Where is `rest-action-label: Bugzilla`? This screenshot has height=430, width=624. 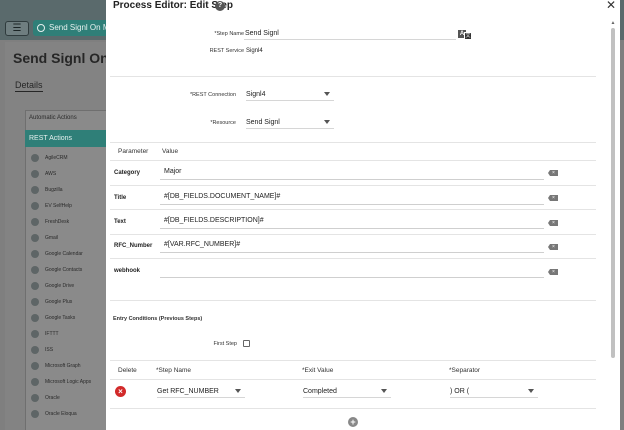
rest-action-label: Bugzilla is located at coordinates (54, 190).